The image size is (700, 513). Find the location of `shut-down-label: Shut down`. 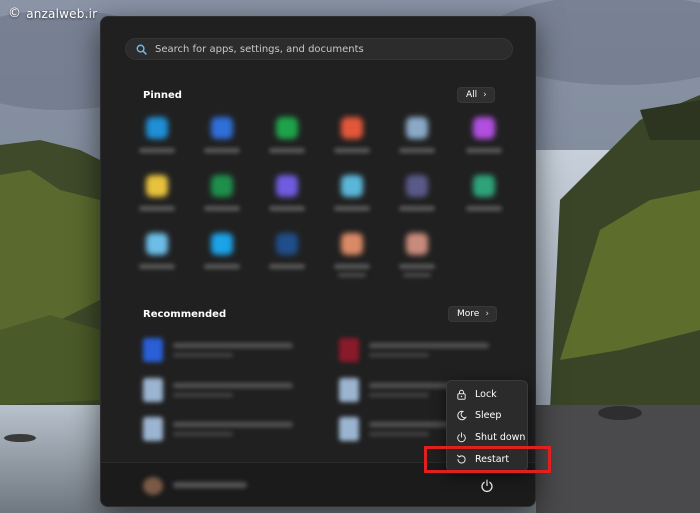

shut-down-label: Shut down is located at coordinates (500, 437).